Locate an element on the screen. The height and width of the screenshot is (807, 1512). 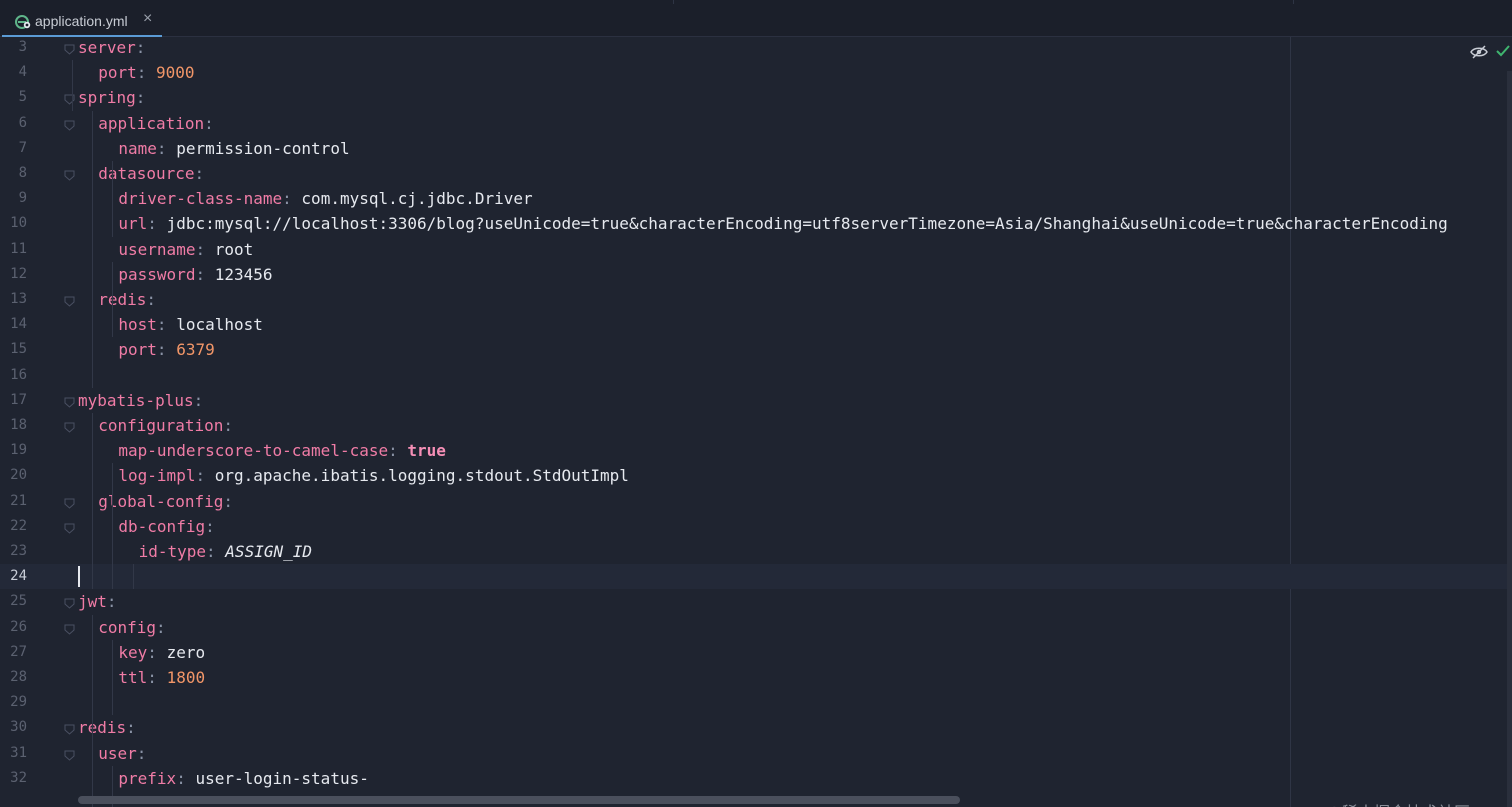
code-text: prefix: user-login-status- is located at coordinates (243, 778).